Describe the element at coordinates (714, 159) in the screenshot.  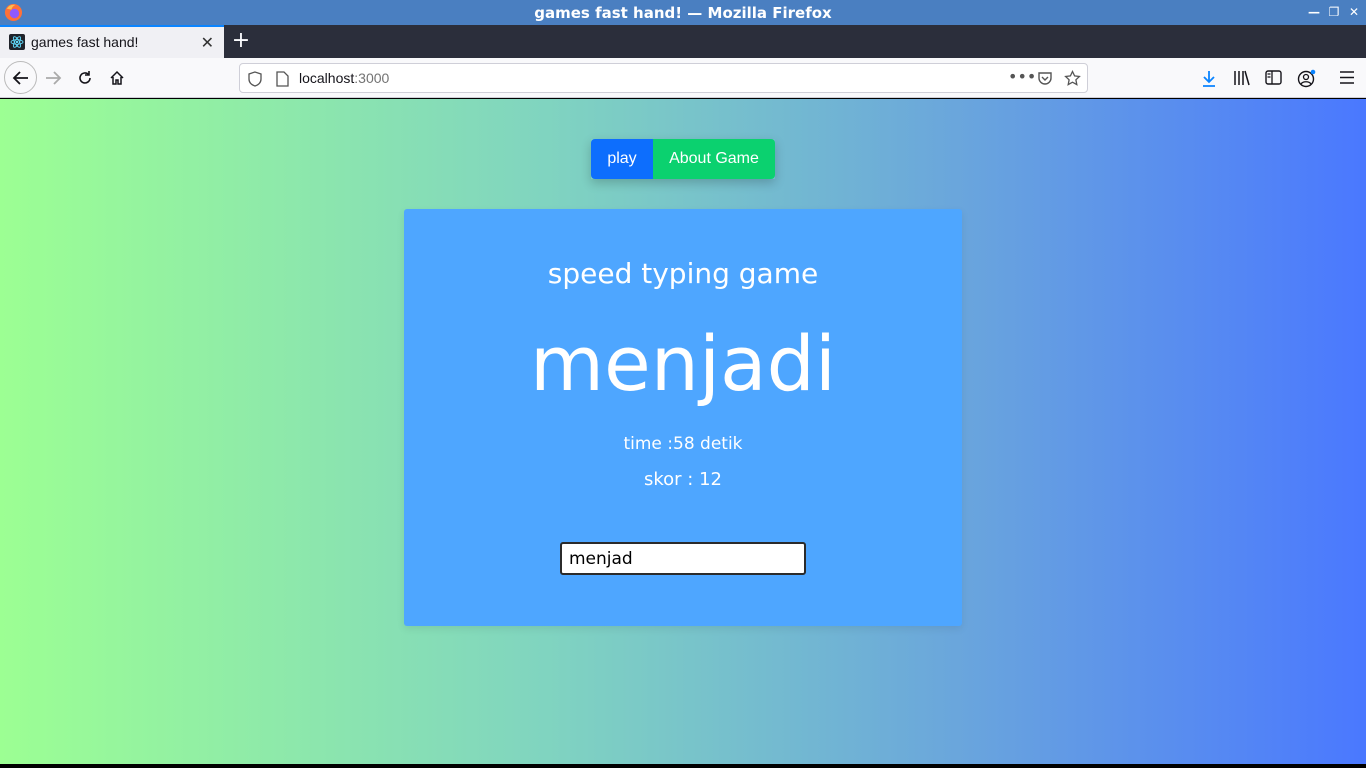
I see `about-game-button: About Game` at that location.